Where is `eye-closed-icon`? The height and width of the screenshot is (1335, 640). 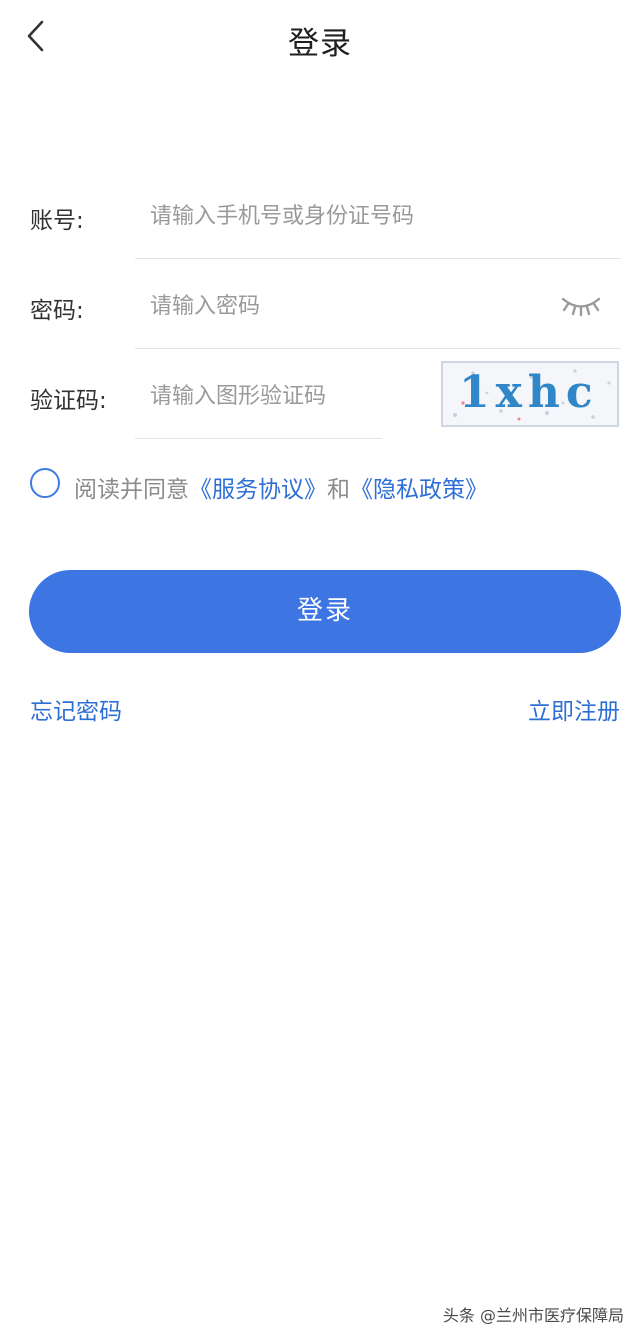
eye-closed-icon is located at coordinates (581, 307).